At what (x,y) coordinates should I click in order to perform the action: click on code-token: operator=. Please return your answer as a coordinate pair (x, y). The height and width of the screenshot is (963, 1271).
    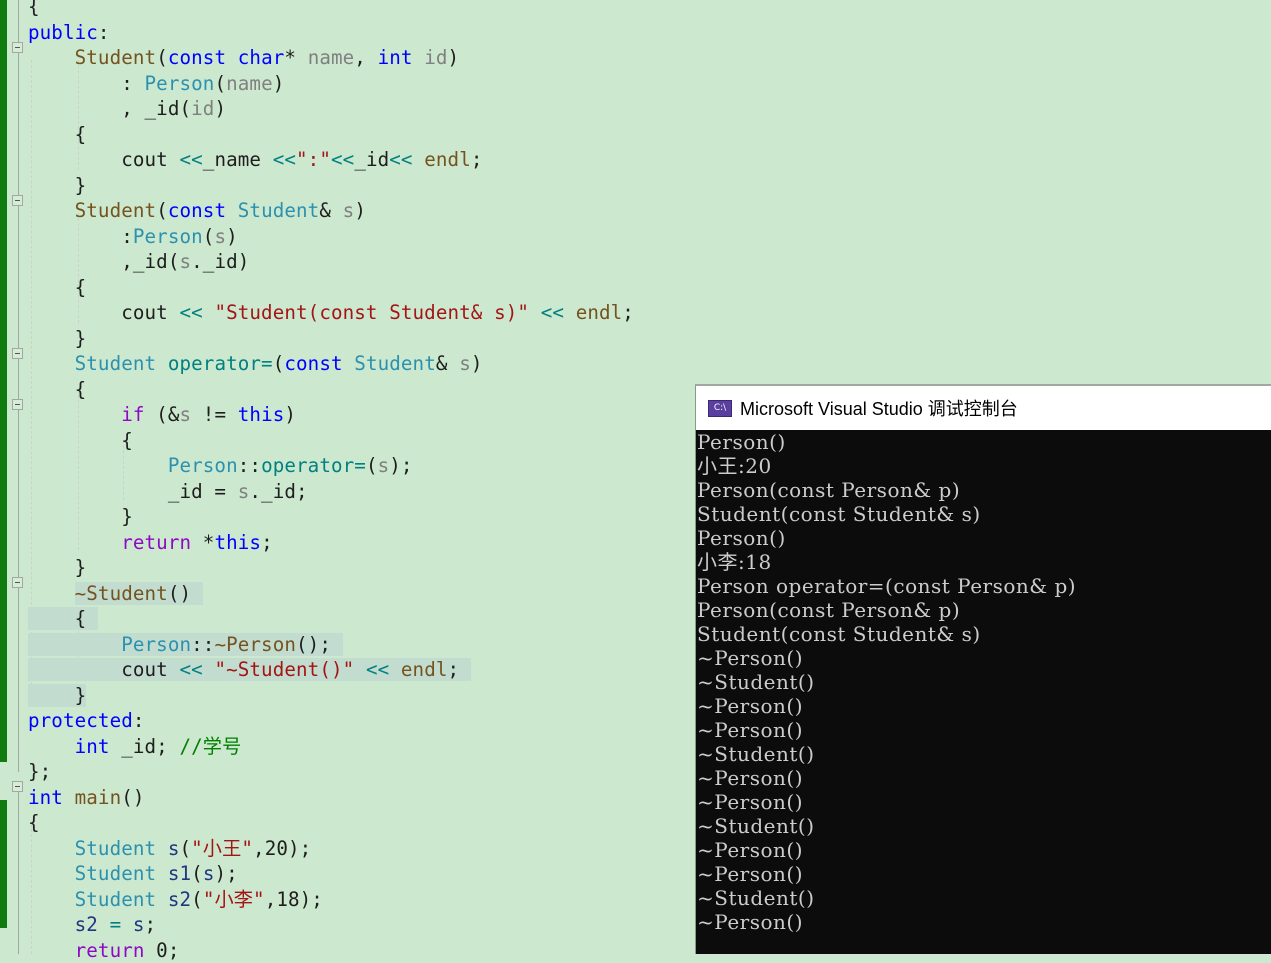
    Looking at the image, I should click on (313, 465).